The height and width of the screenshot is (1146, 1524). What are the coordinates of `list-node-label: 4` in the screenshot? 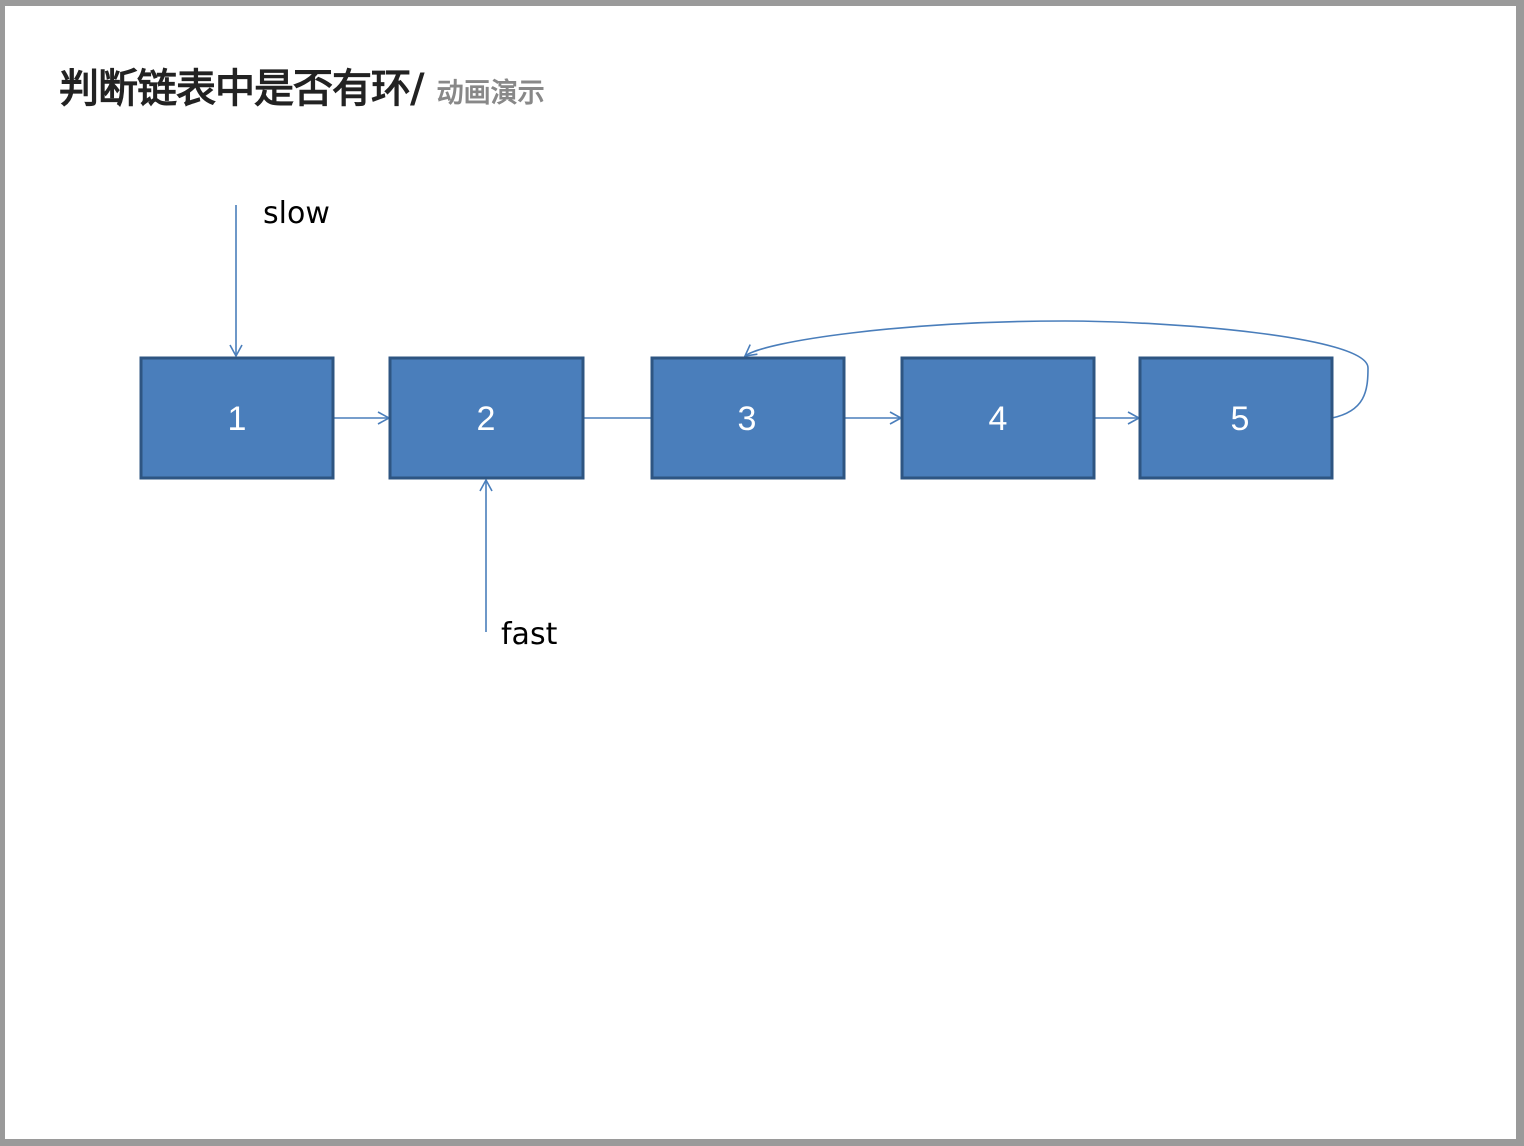 It's located at (998, 419).